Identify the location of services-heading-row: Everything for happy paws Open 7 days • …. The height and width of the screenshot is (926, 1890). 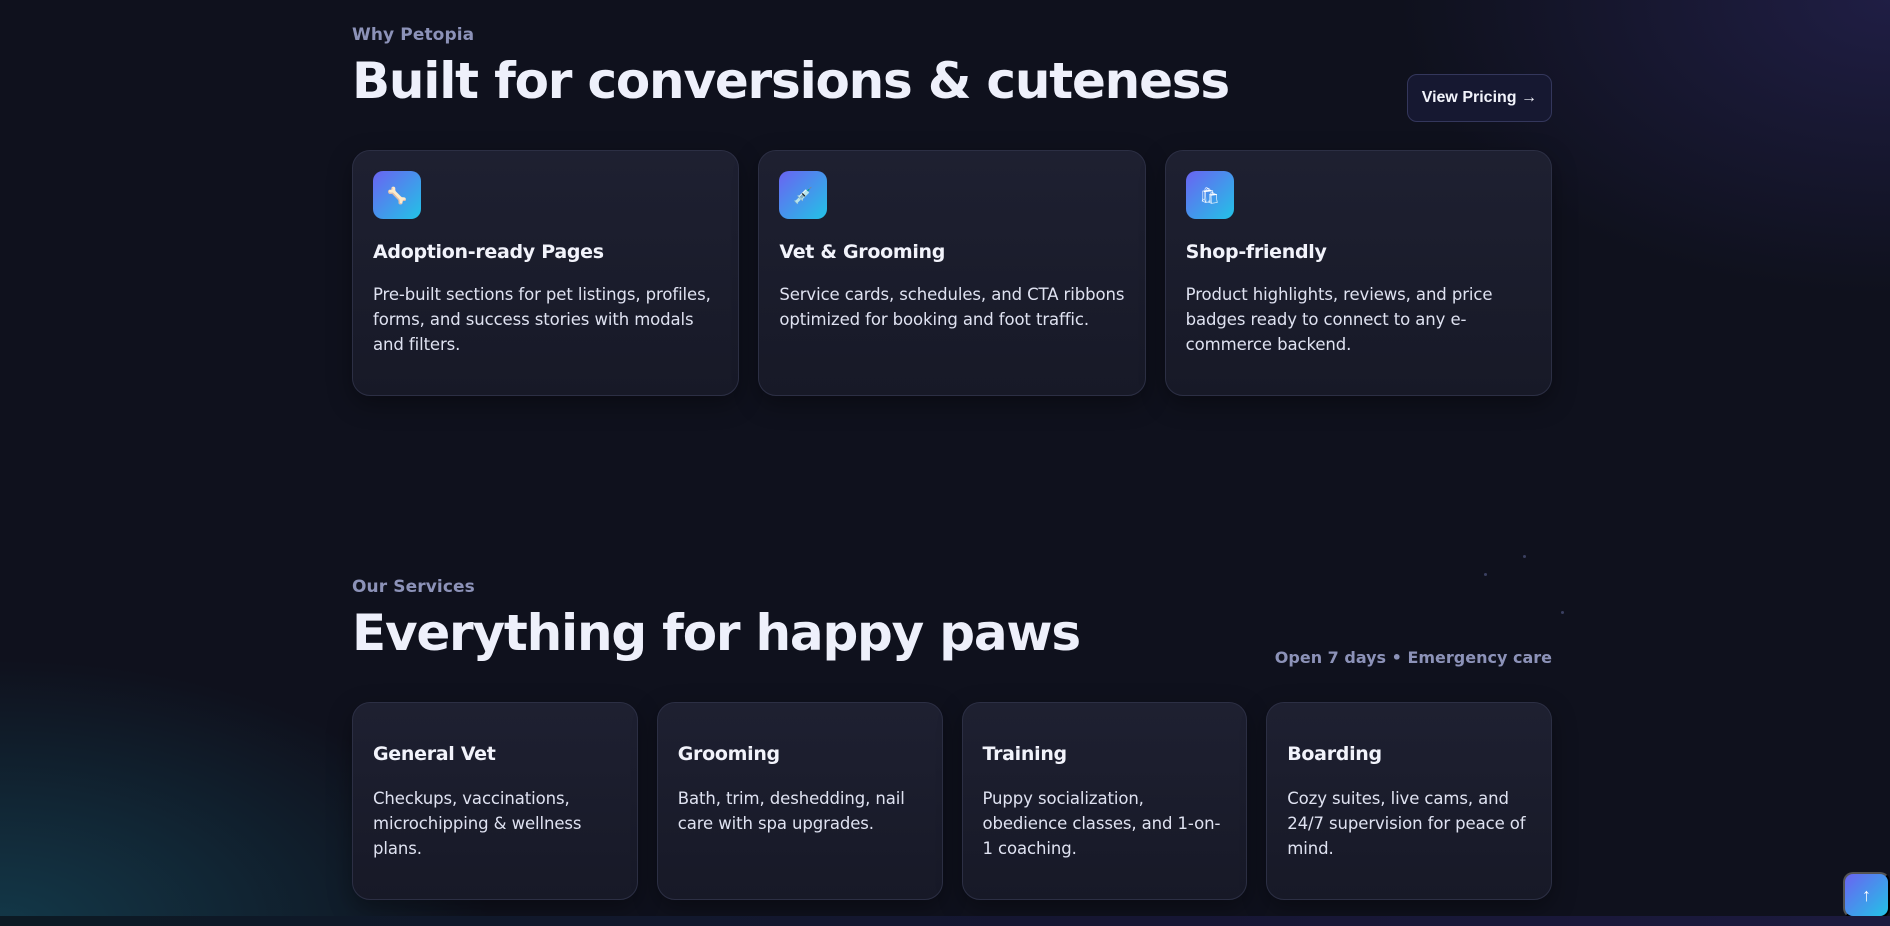
(952, 634).